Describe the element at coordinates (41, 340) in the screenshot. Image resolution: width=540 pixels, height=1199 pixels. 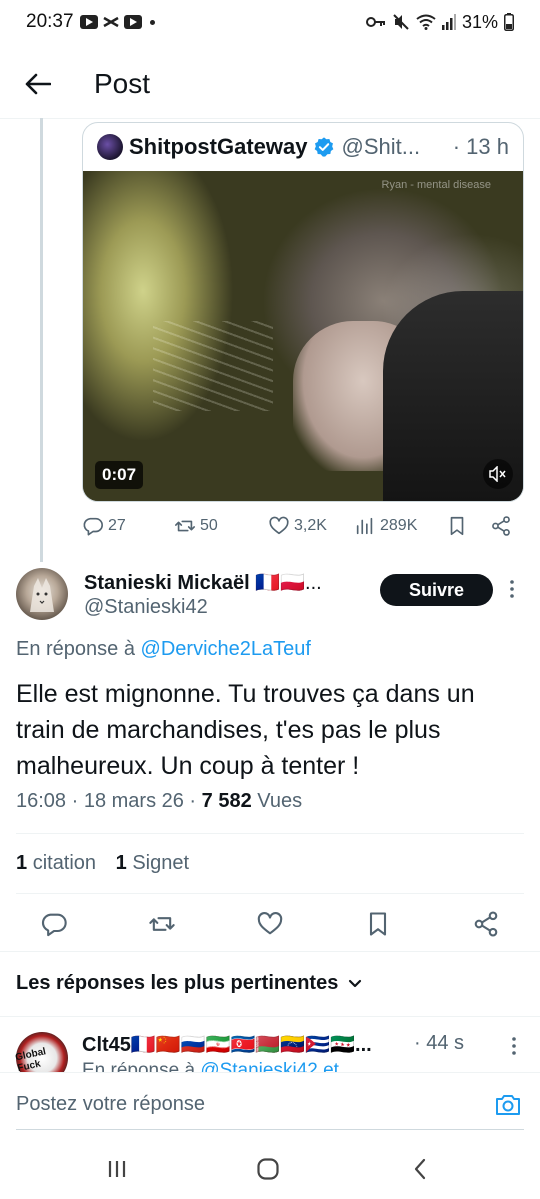
I see `thread-connector-line` at that location.